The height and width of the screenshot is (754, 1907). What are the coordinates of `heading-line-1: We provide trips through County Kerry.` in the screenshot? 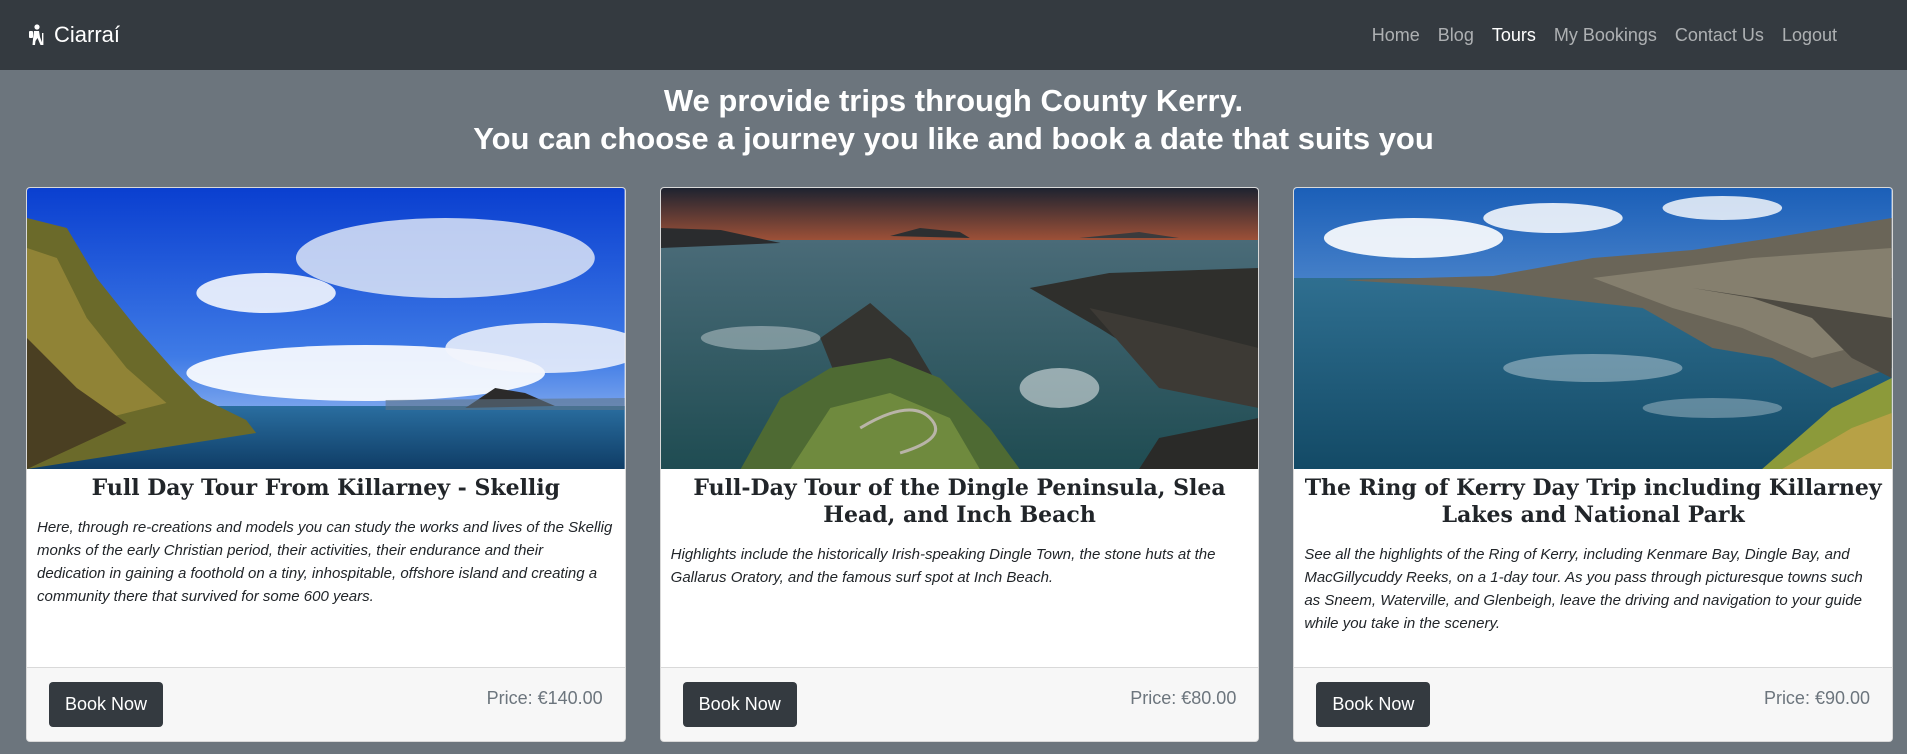 It's located at (953, 100).